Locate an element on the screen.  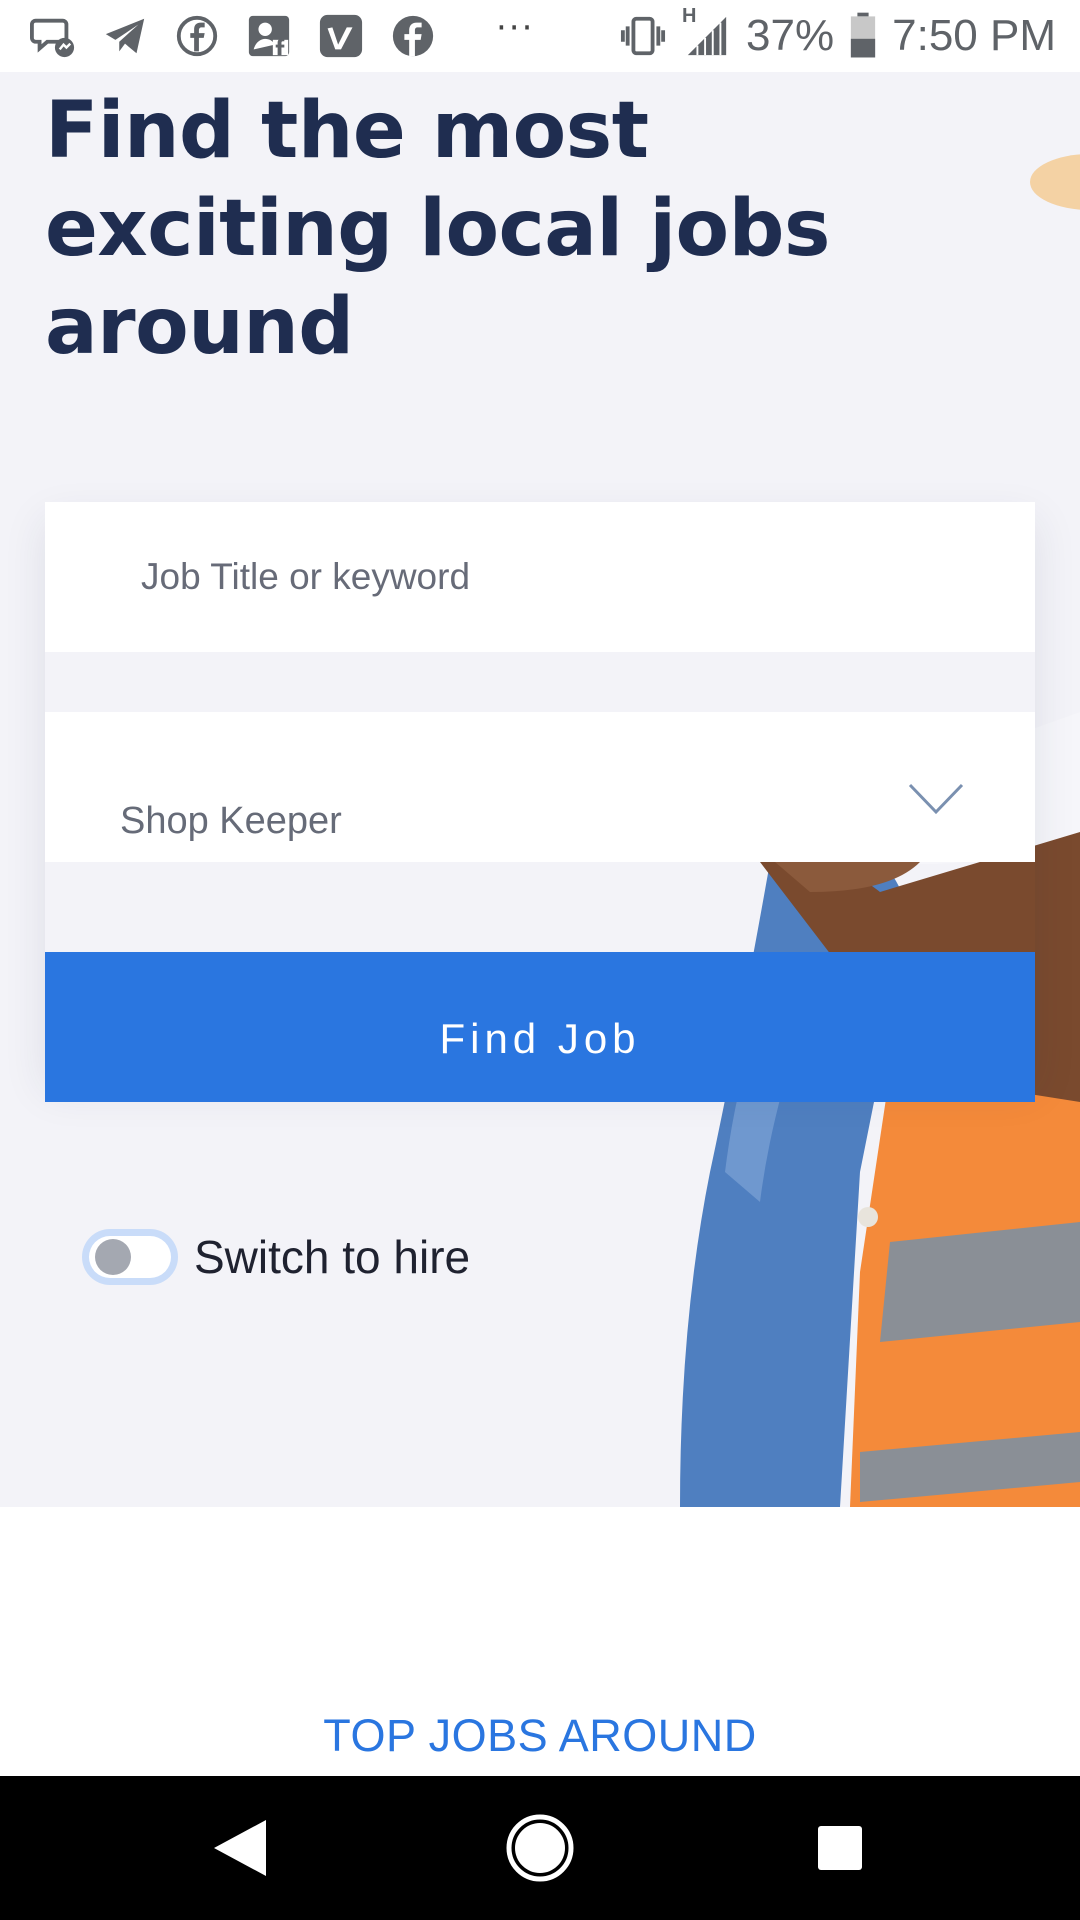
battery-icon is located at coordinates (863, 36).